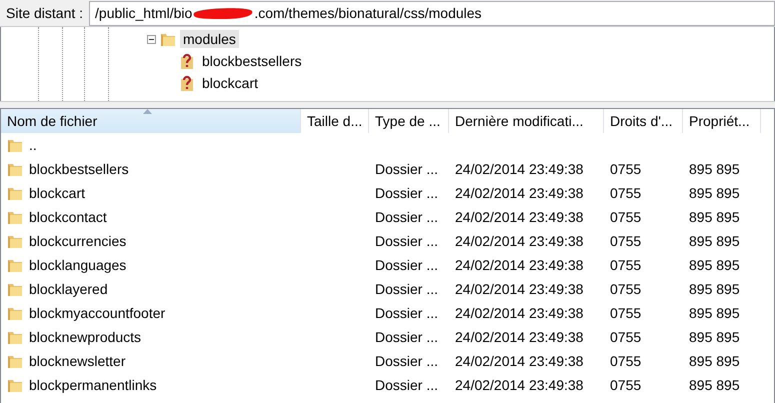 Image resolution: width=775 pixels, height=403 pixels. Describe the element at coordinates (93, 385) in the screenshot. I see `file-name: blockpermanentlinks` at that location.